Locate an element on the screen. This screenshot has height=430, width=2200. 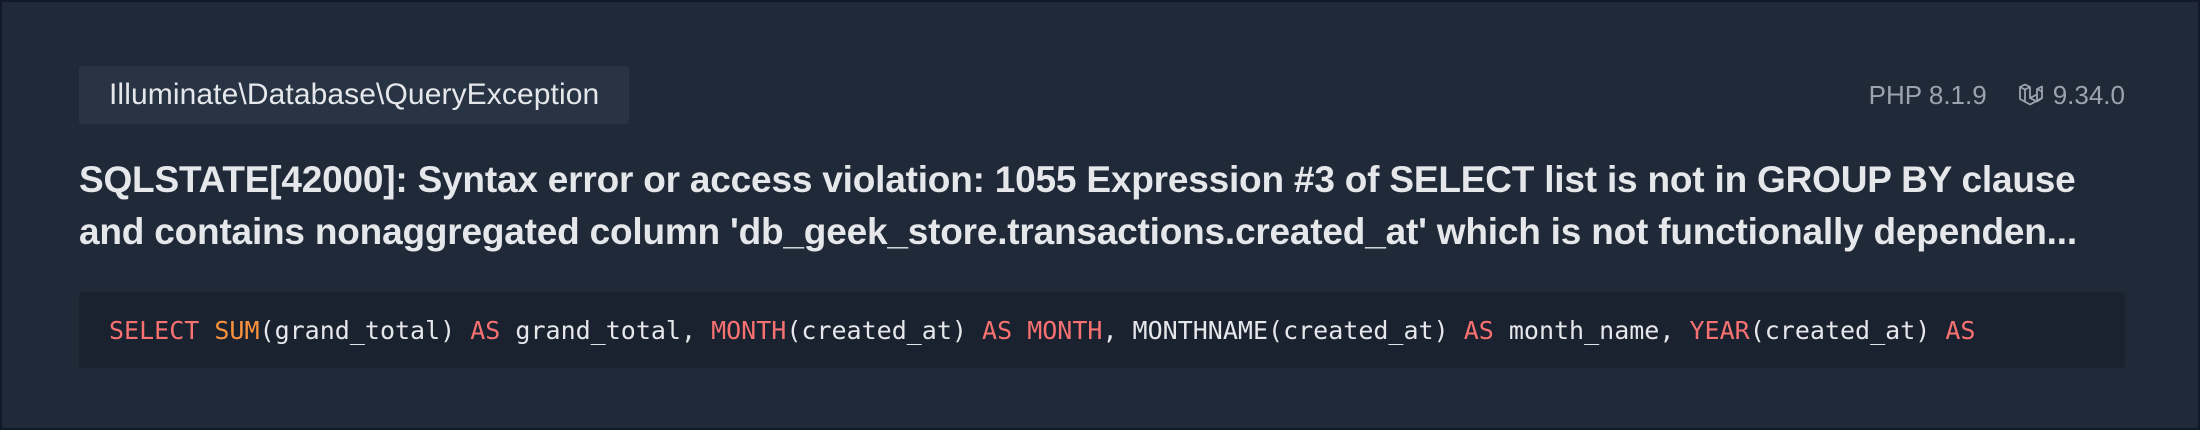
framework-version: 9.34.0 is located at coordinates (2088, 94).